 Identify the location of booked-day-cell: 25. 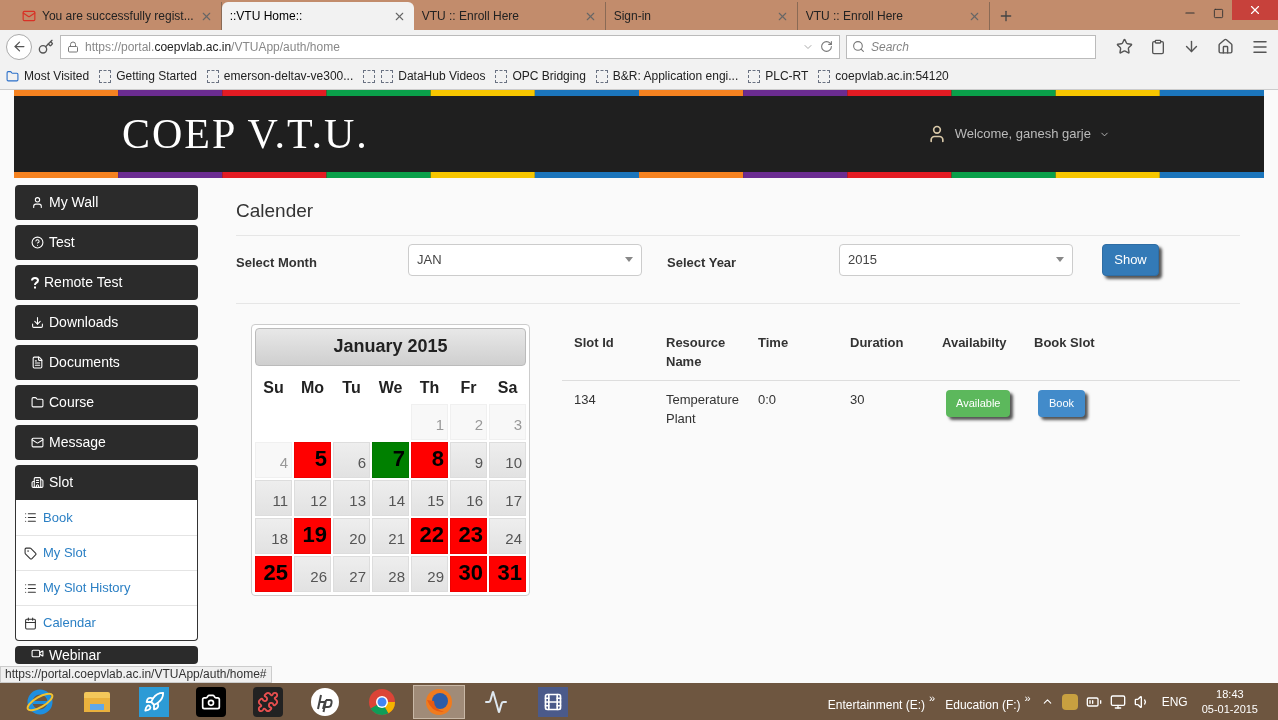
(273, 573).